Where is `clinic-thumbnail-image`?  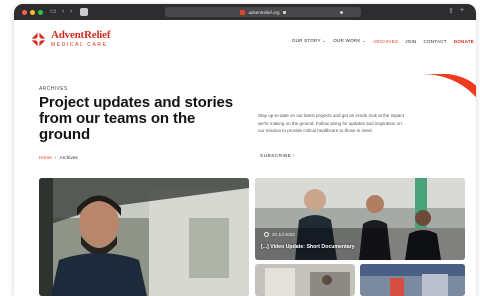 clinic-thumbnail-image is located at coordinates (412, 280).